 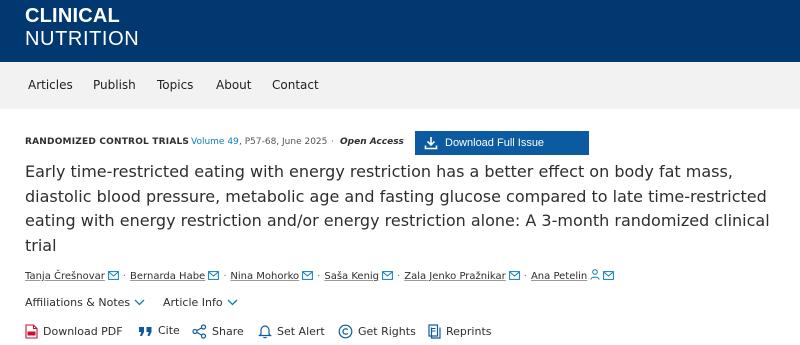 What do you see at coordinates (265, 332) in the screenshot?
I see `bell-icon` at bounding box center [265, 332].